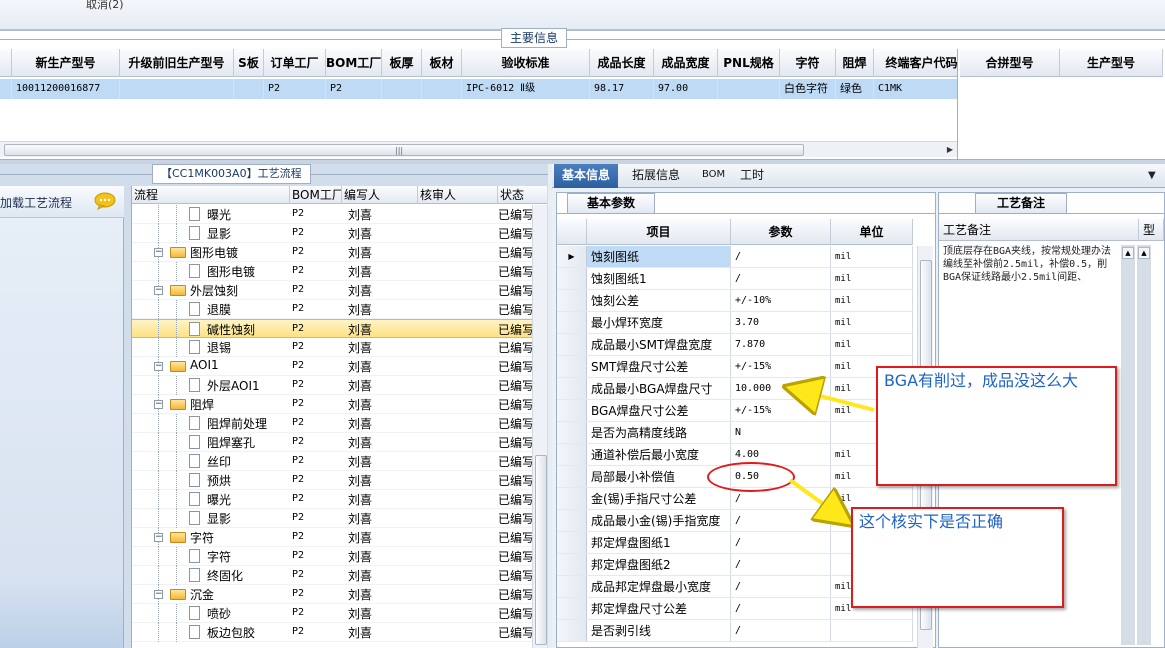 This screenshot has width=1165, height=648. What do you see at coordinates (333, 347) in the screenshot?
I see `tree-row: 退锡 P2 刘喜 已编写` at bounding box center [333, 347].